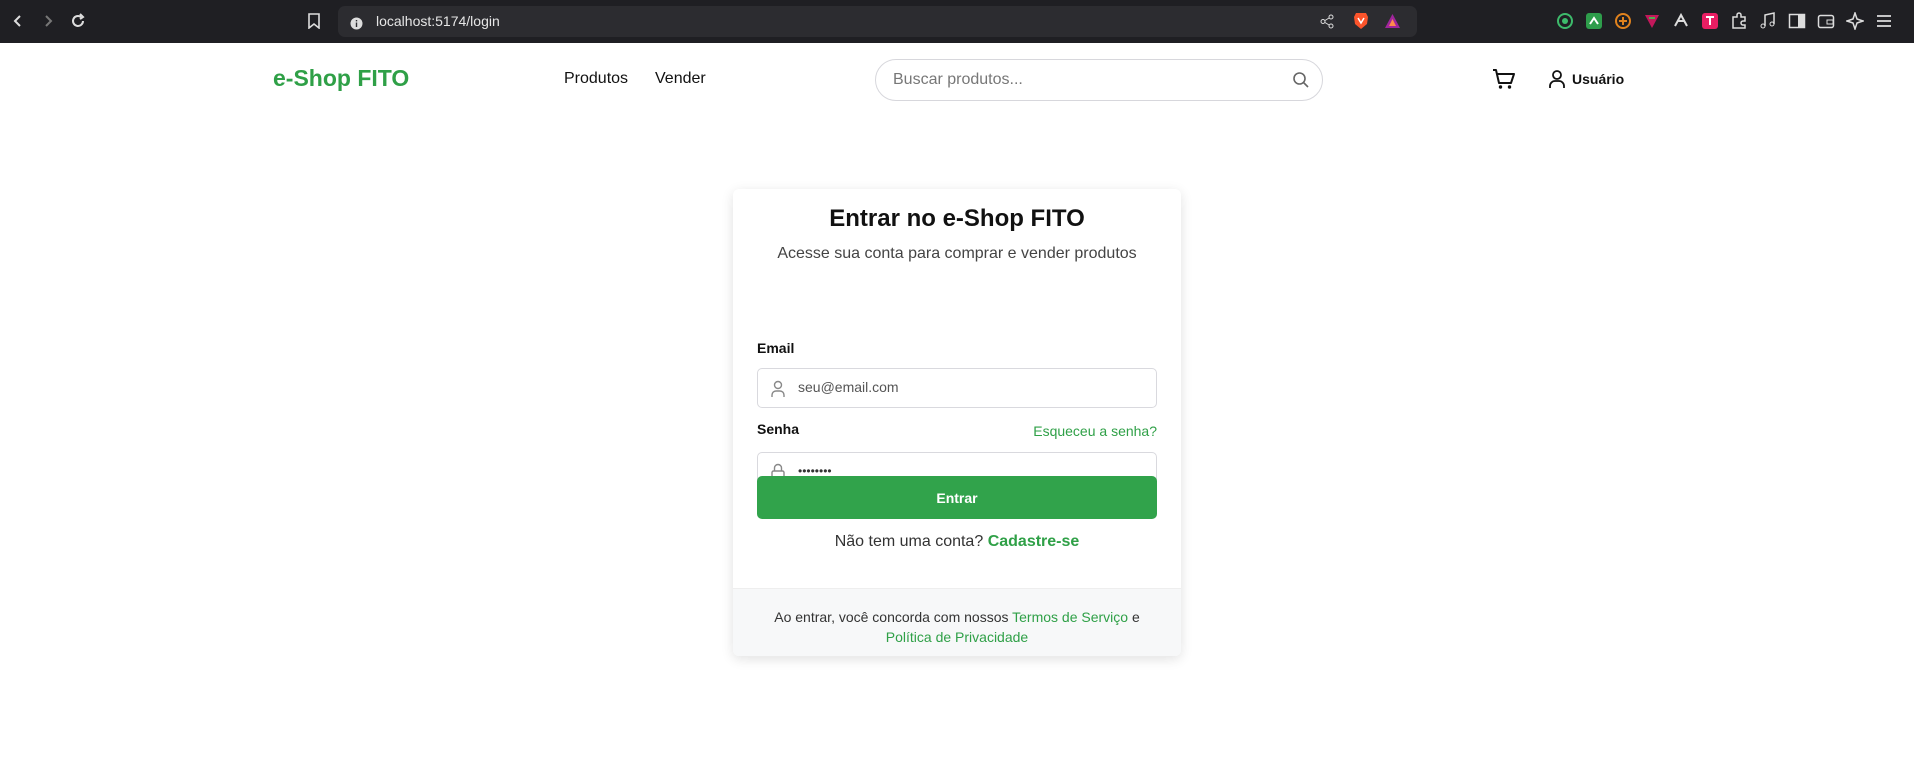 The width and height of the screenshot is (1914, 775). What do you see at coordinates (1797, 21) in the screenshot?
I see `sidebar-icon` at bounding box center [1797, 21].